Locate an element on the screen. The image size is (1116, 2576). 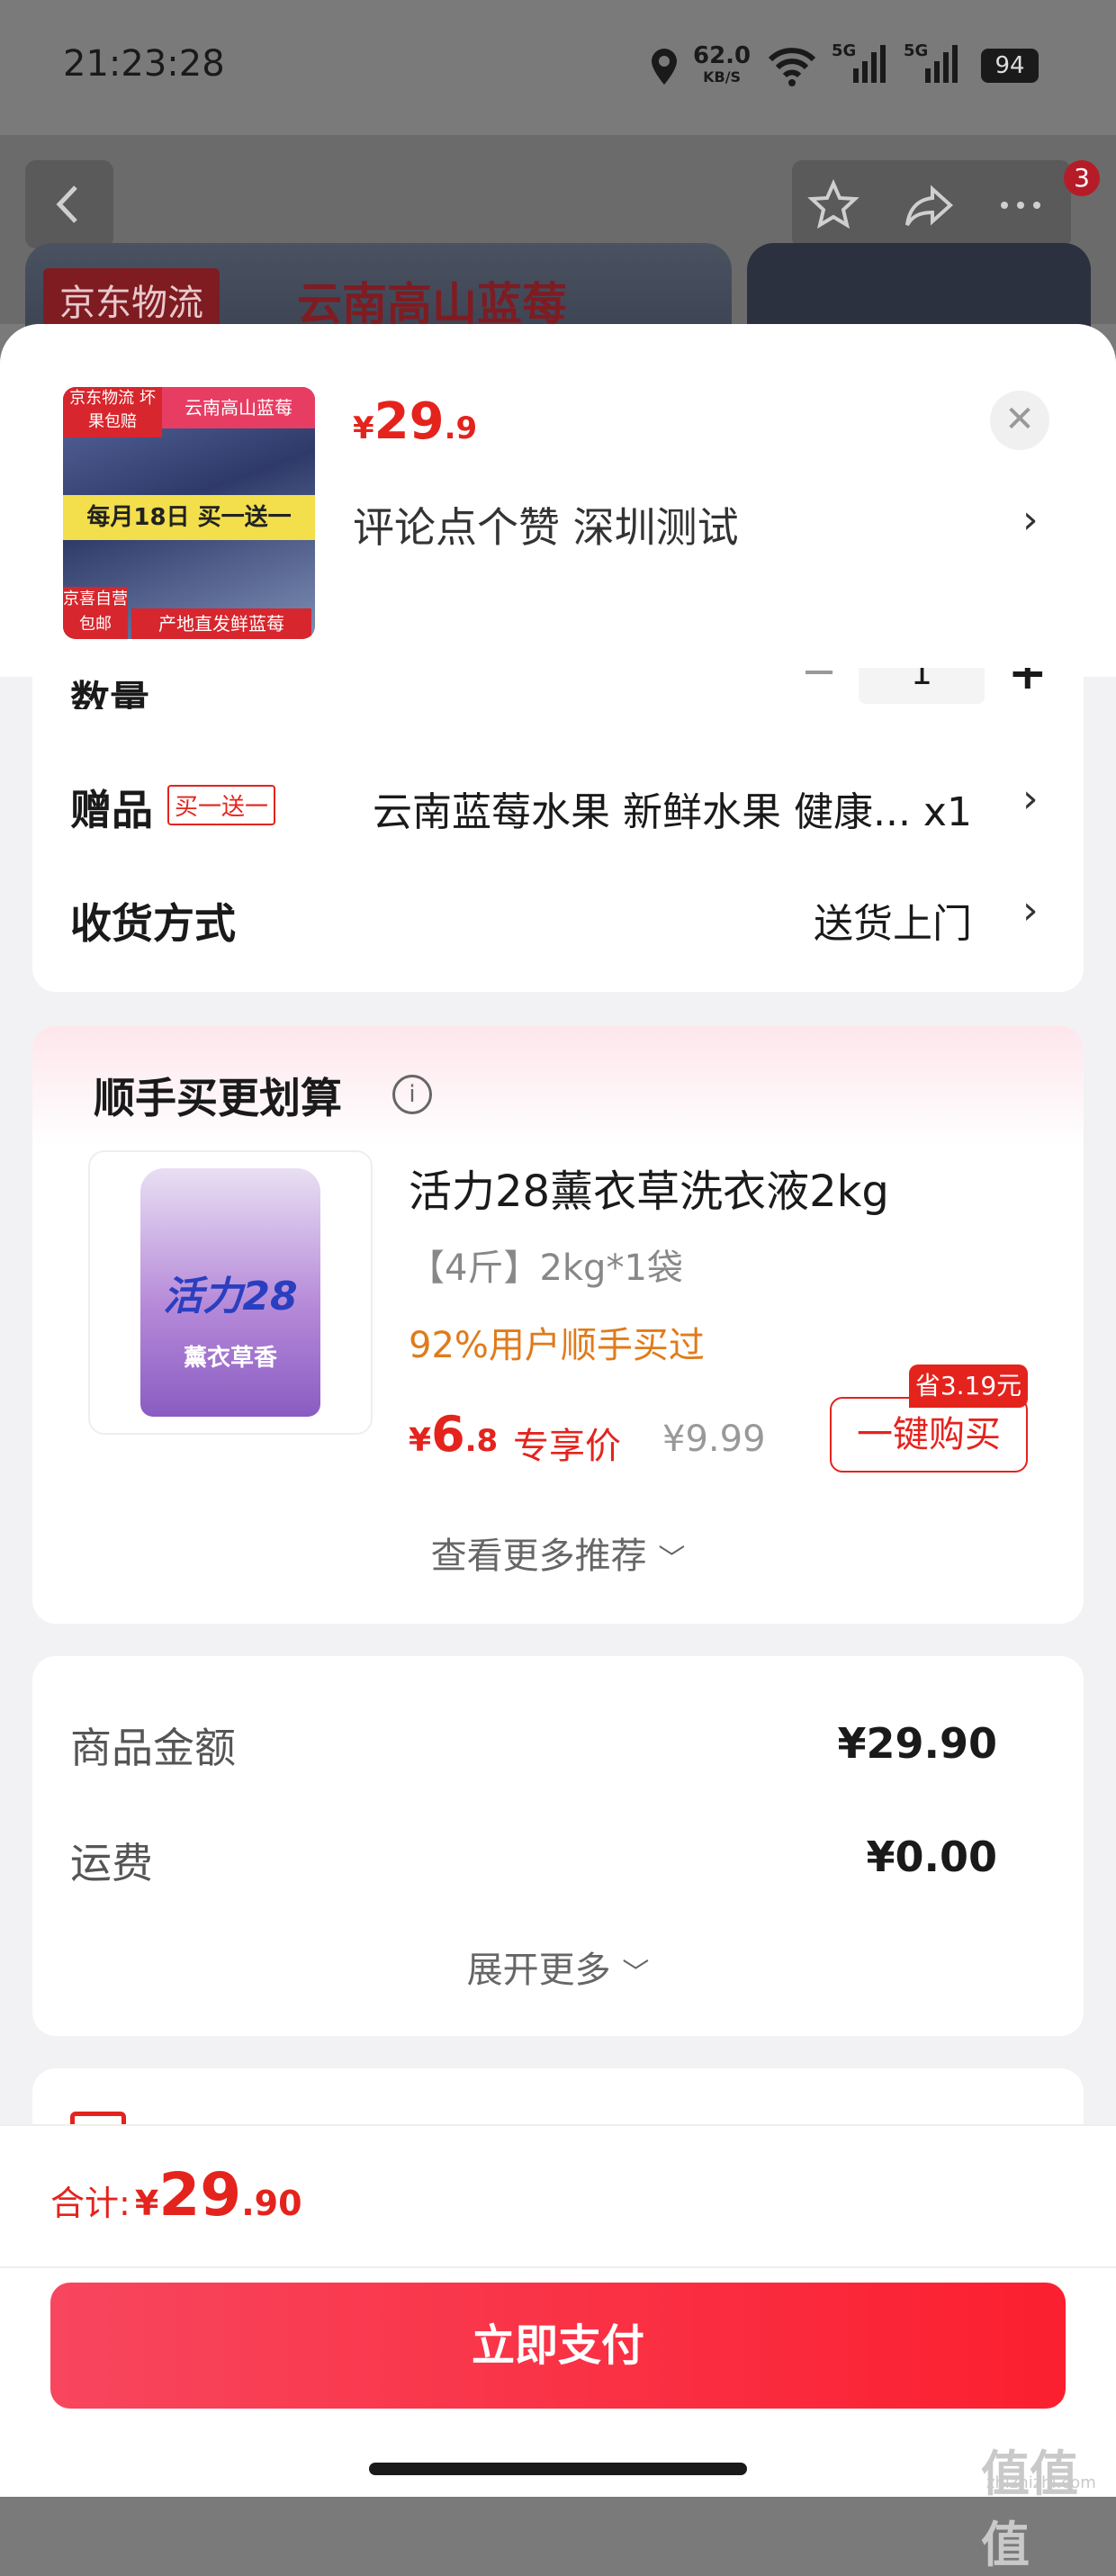
gift-promo-tag: 买一送一 is located at coordinates (221, 805).